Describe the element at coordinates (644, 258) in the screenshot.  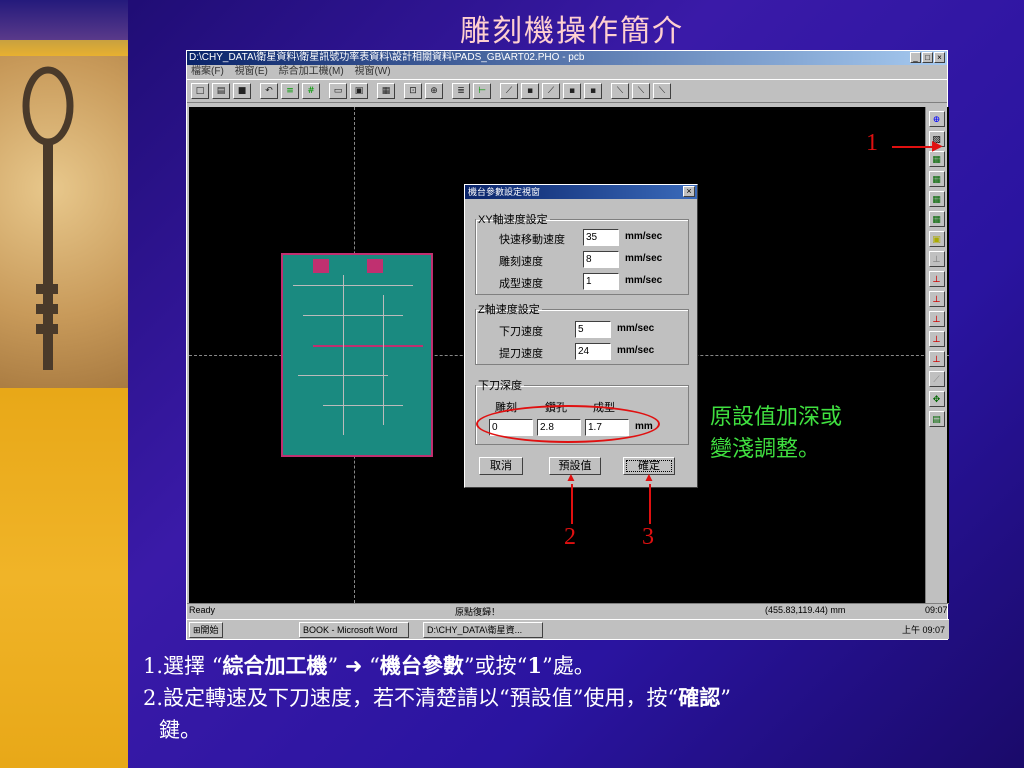
I see `xy-engrave-unit: mm/sec` at that location.